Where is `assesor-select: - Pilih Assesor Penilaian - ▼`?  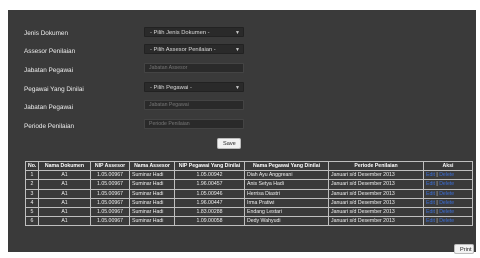
assesor-select: - Pilih Assesor Penilaian - ▼ is located at coordinates (194, 49).